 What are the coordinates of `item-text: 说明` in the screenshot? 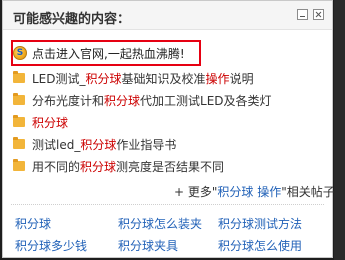 It's located at (242, 78).